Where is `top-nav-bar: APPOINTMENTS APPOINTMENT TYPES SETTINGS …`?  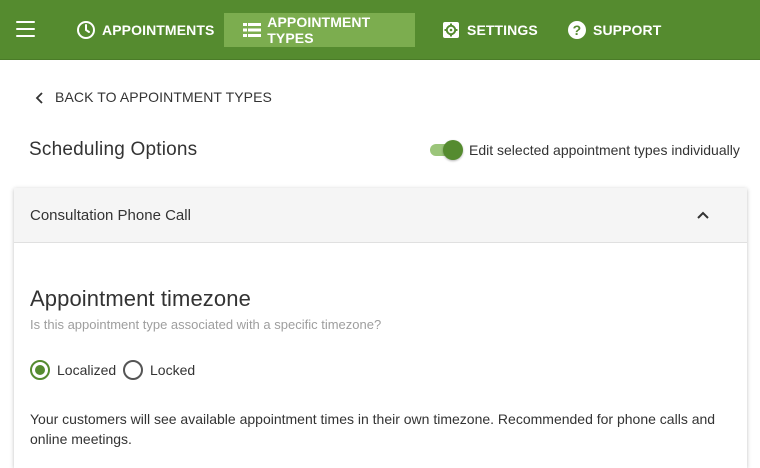
top-nav-bar: APPOINTMENTS APPOINTMENT TYPES SETTINGS … is located at coordinates (380, 30).